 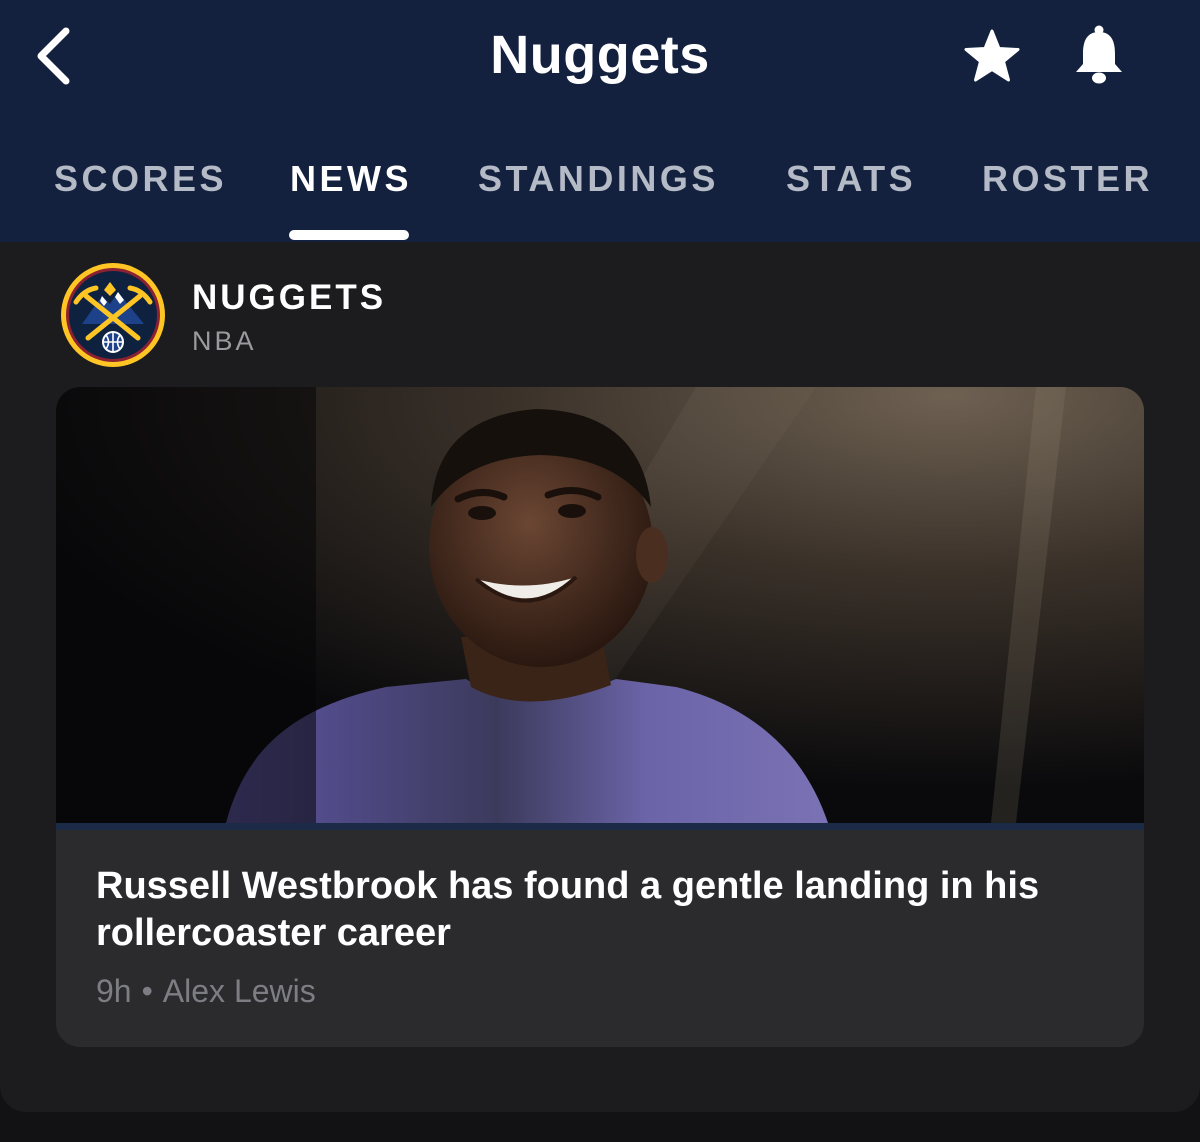 What do you see at coordinates (114, 991) in the screenshot?
I see `article-age: 9h` at bounding box center [114, 991].